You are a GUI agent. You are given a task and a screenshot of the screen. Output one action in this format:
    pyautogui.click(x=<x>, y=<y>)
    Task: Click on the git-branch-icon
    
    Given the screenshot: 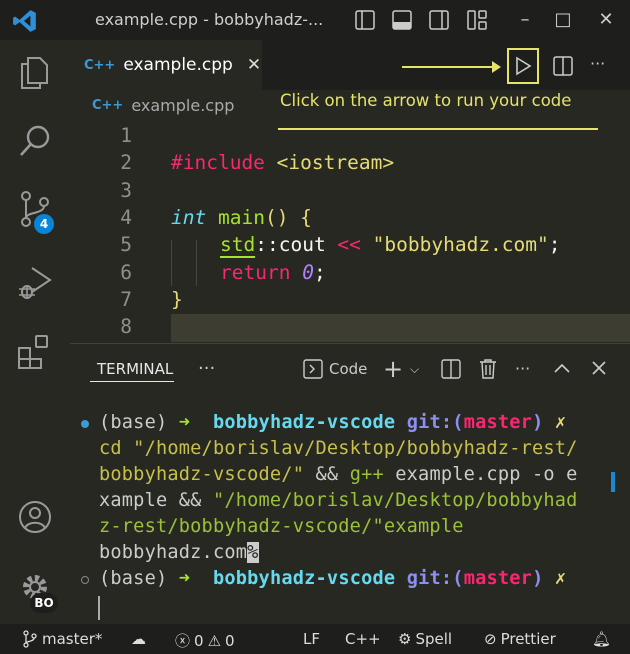 What is the action you would take?
    pyautogui.click(x=30, y=639)
    